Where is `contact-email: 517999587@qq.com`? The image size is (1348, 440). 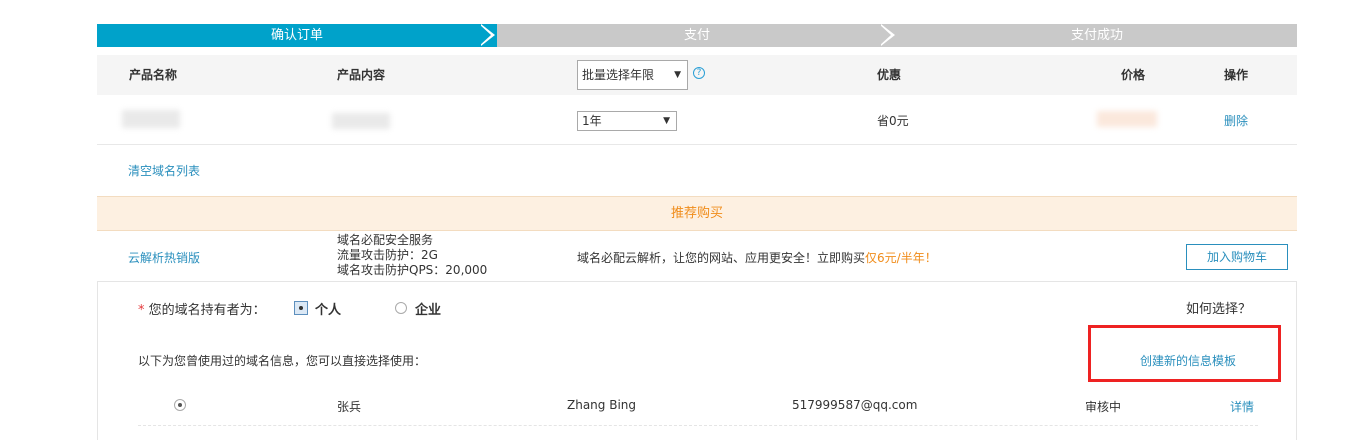
contact-email: 517999587@qq.com is located at coordinates (855, 405).